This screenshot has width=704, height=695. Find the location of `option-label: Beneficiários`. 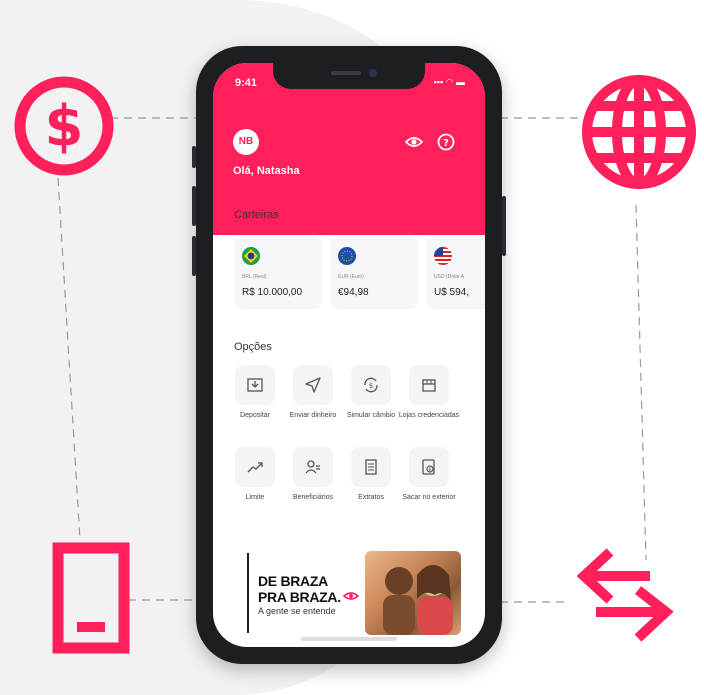

option-label: Beneficiários is located at coordinates (313, 497).